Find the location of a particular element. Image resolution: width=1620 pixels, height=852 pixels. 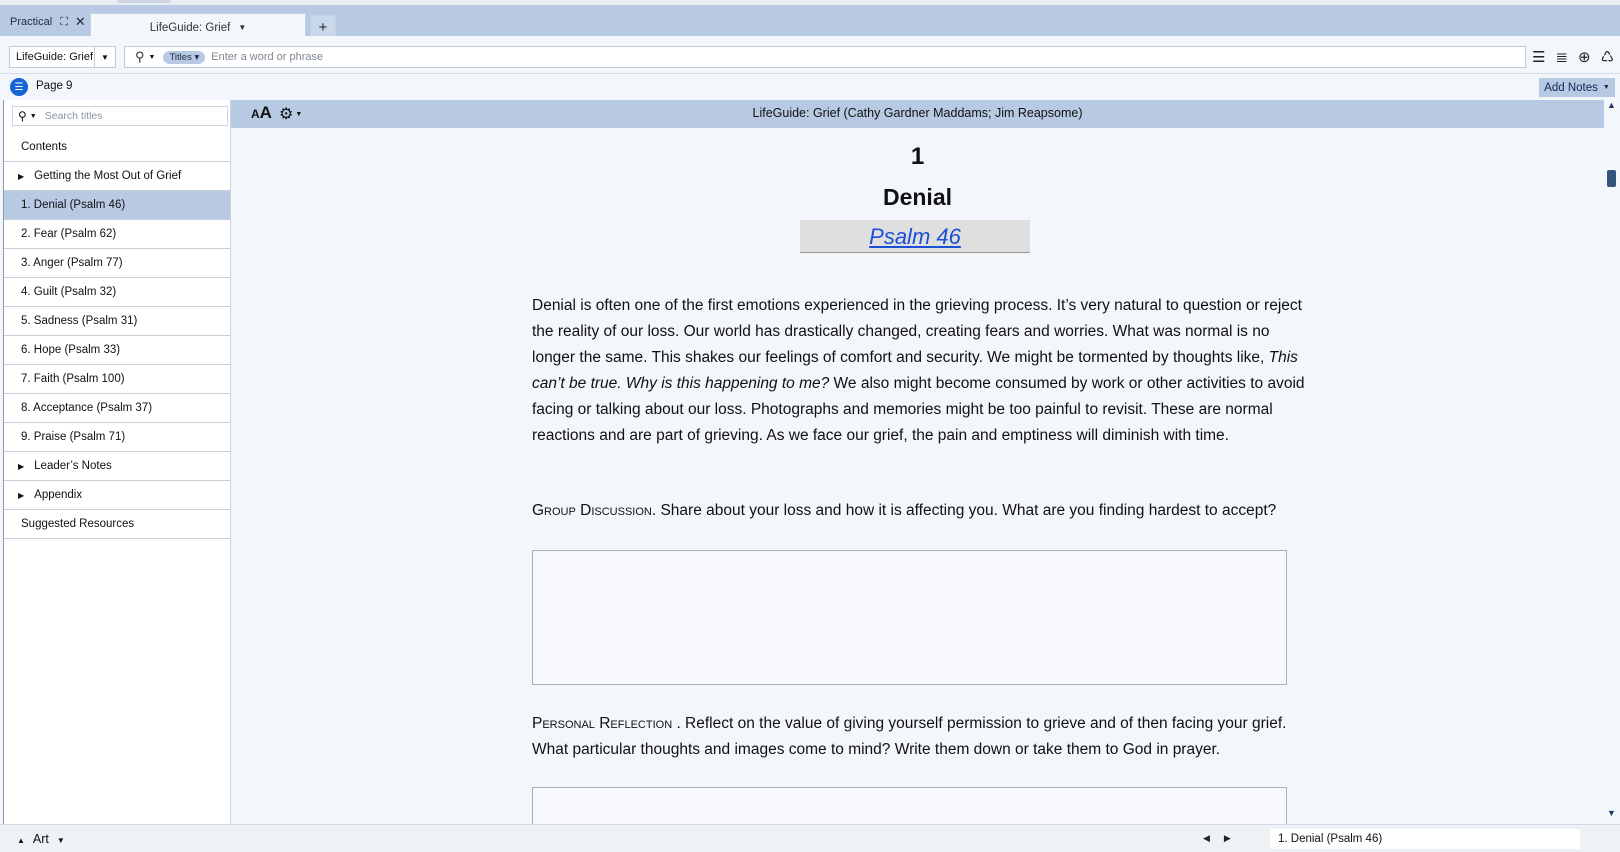

contents-list-icon: ☰ is located at coordinates (19, 87).